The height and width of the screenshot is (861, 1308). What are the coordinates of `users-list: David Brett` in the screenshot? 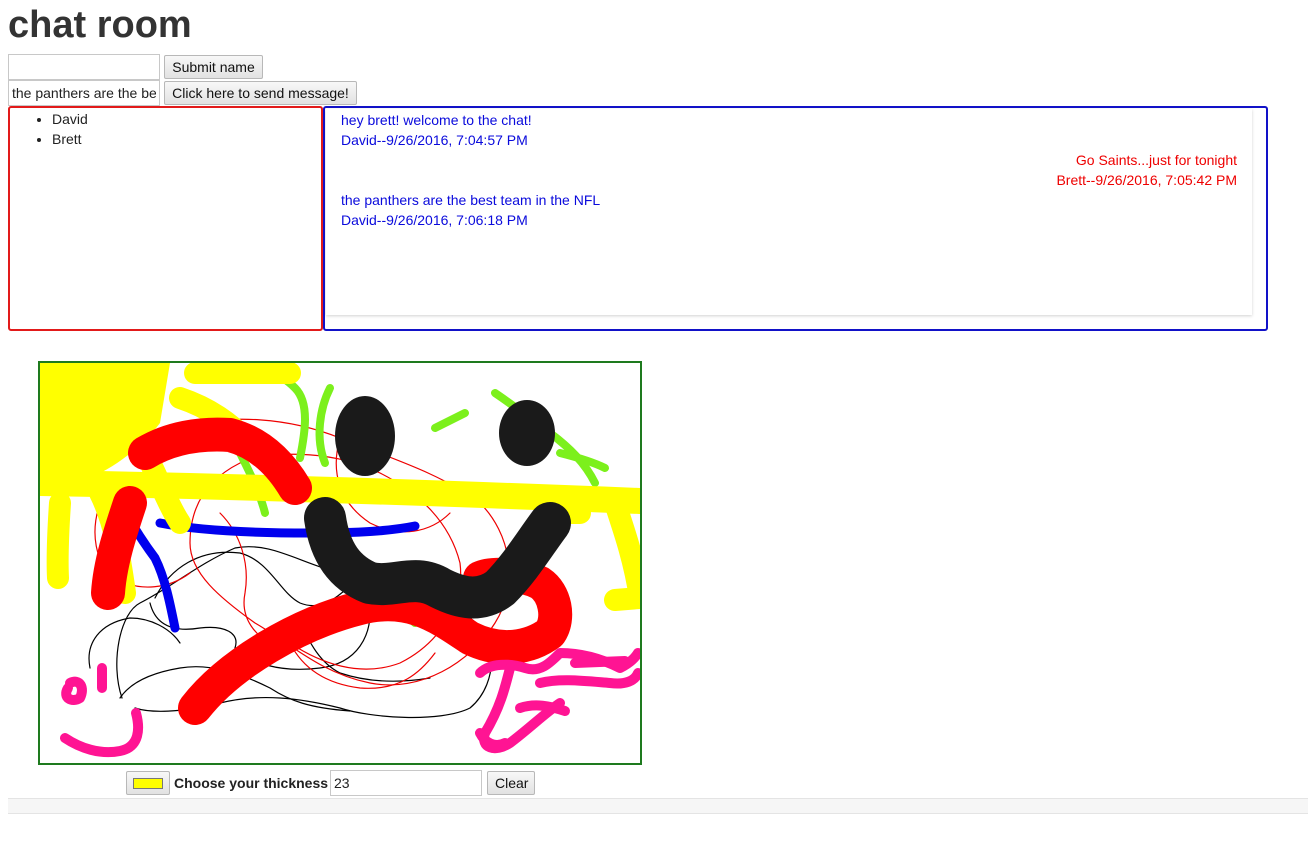 It's located at (165, 128).